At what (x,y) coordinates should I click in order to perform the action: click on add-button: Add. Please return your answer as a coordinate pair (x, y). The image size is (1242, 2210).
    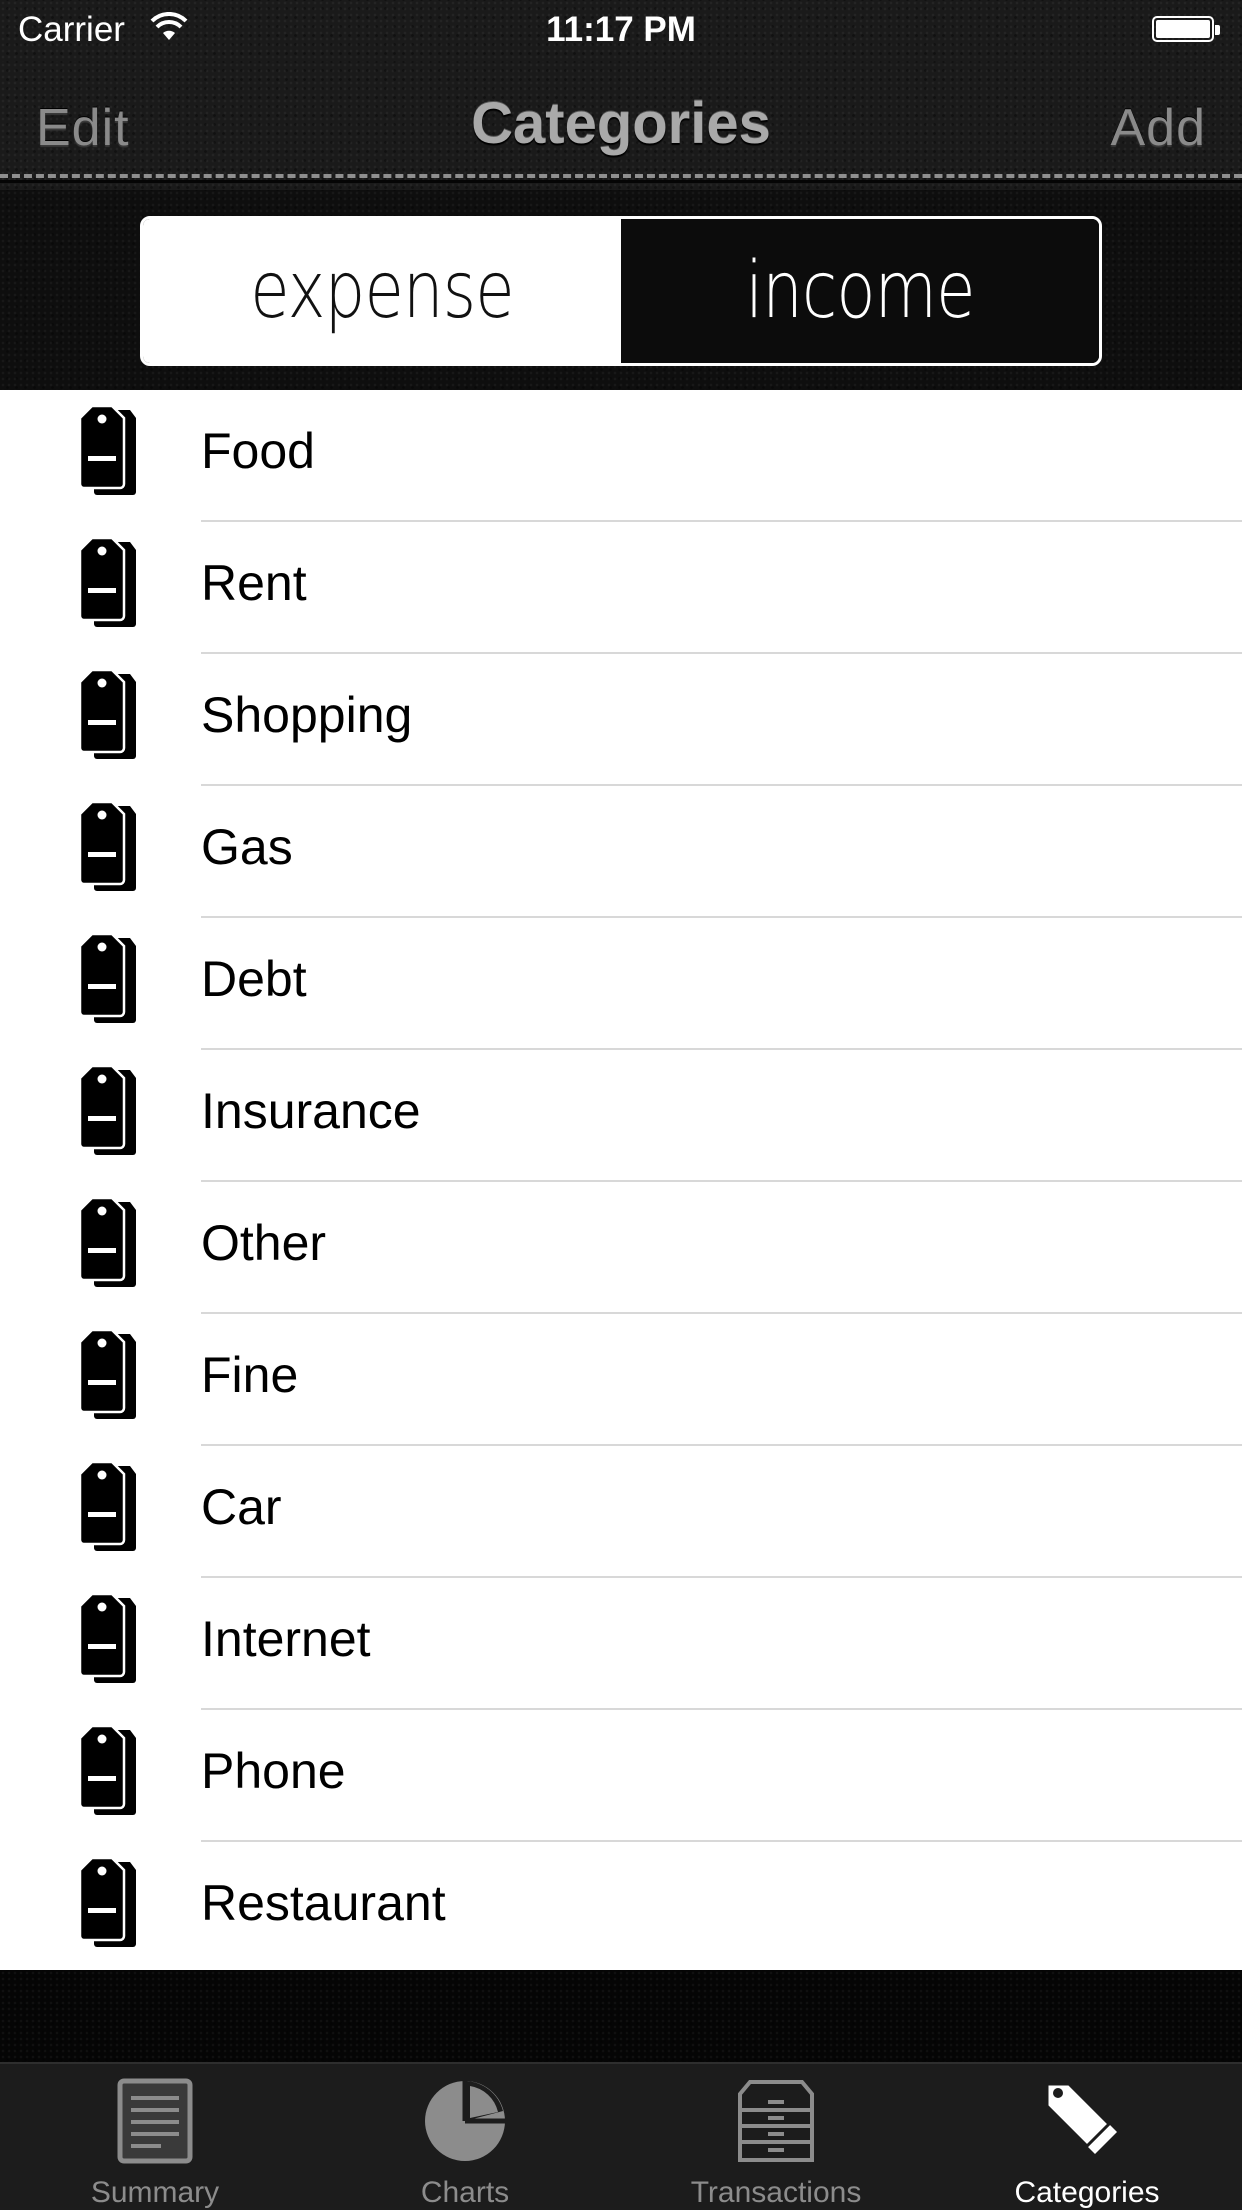
    Looking at the image, I should click on (1158, 128).